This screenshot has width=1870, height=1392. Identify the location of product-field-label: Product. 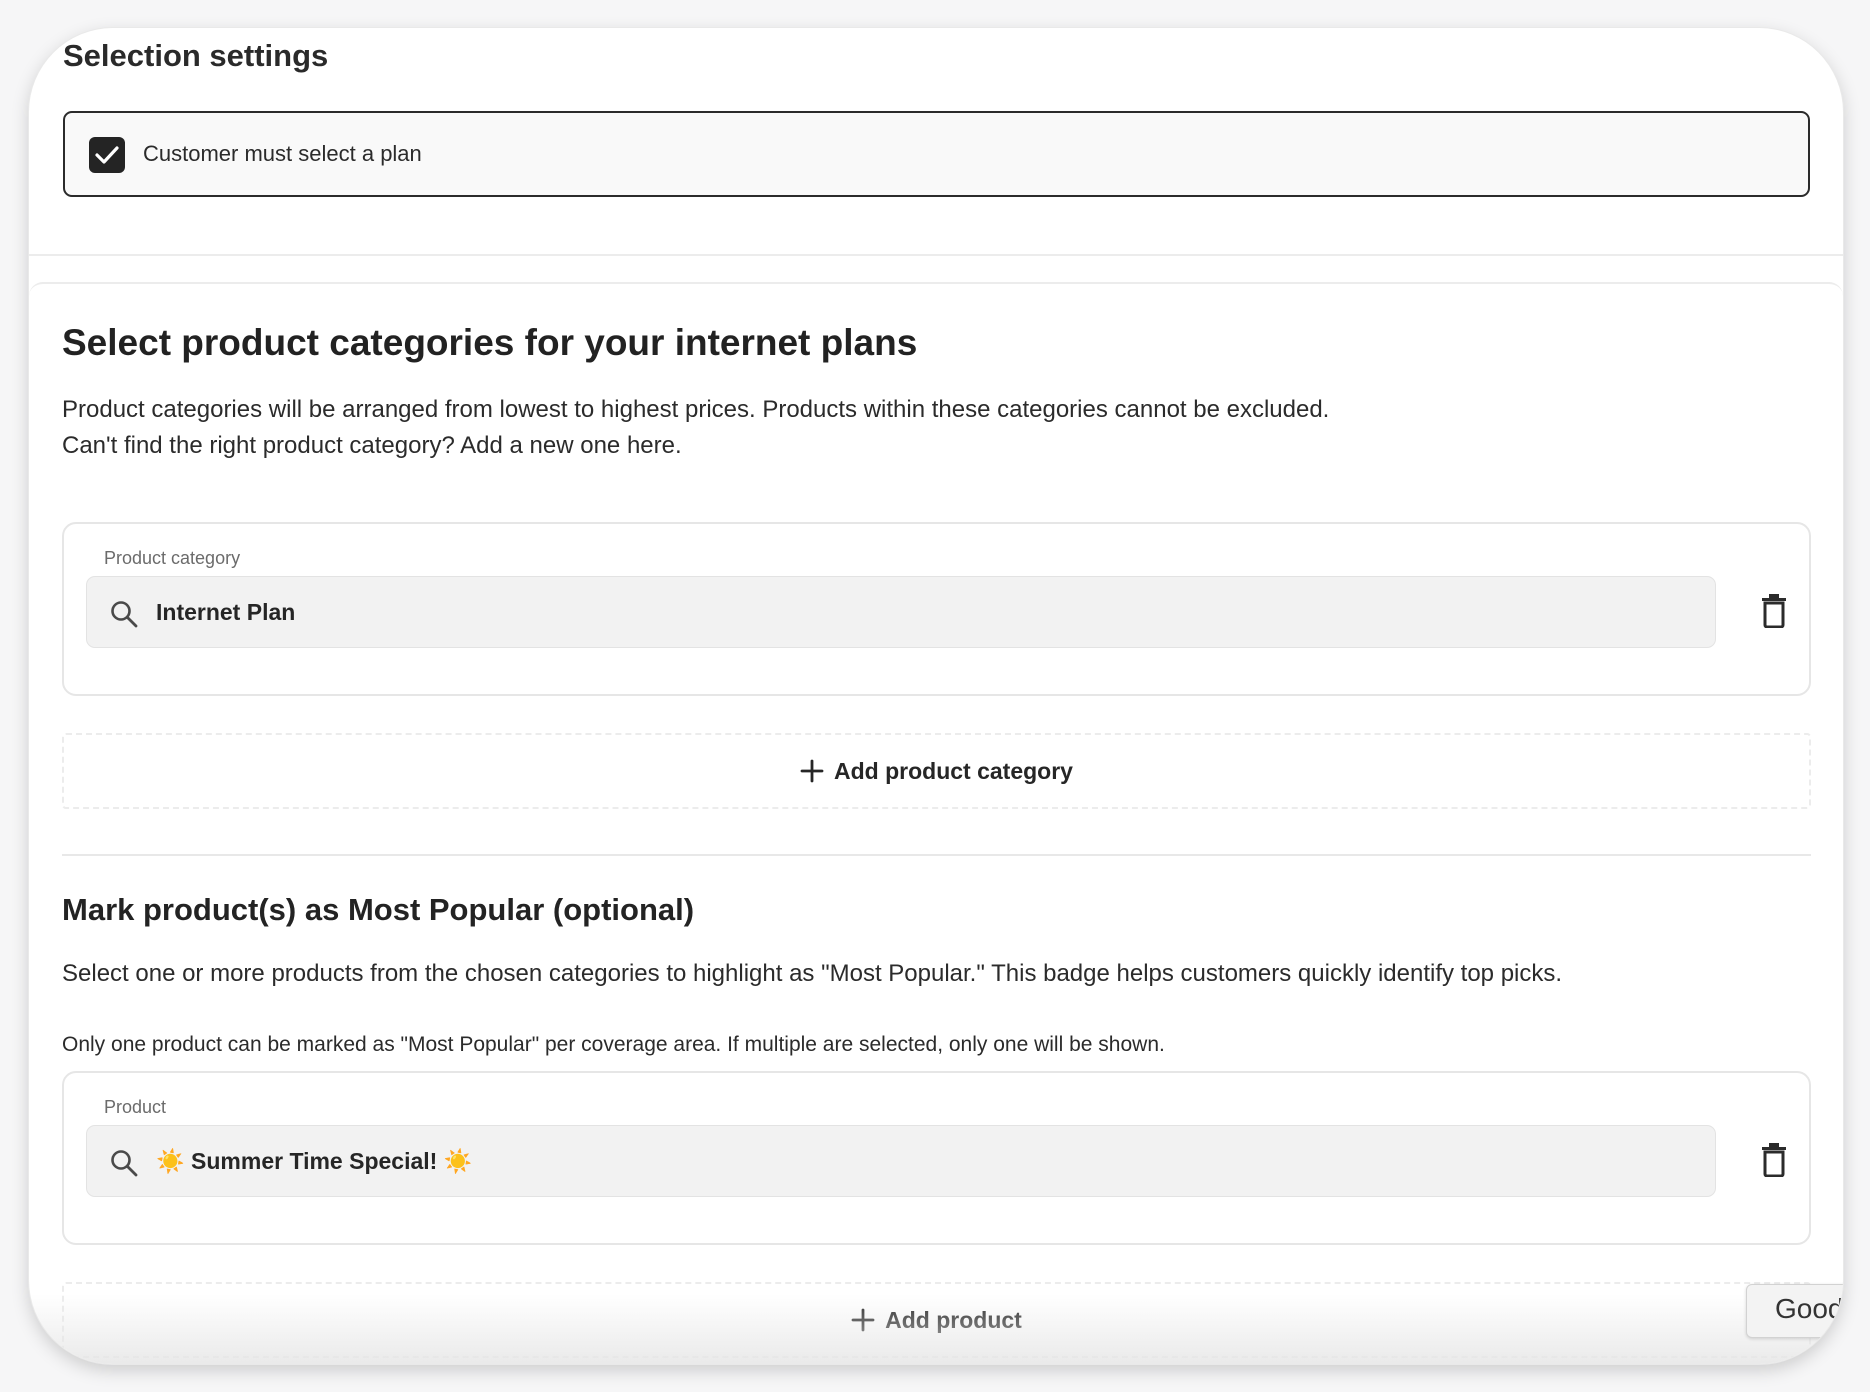
(135, 1107).